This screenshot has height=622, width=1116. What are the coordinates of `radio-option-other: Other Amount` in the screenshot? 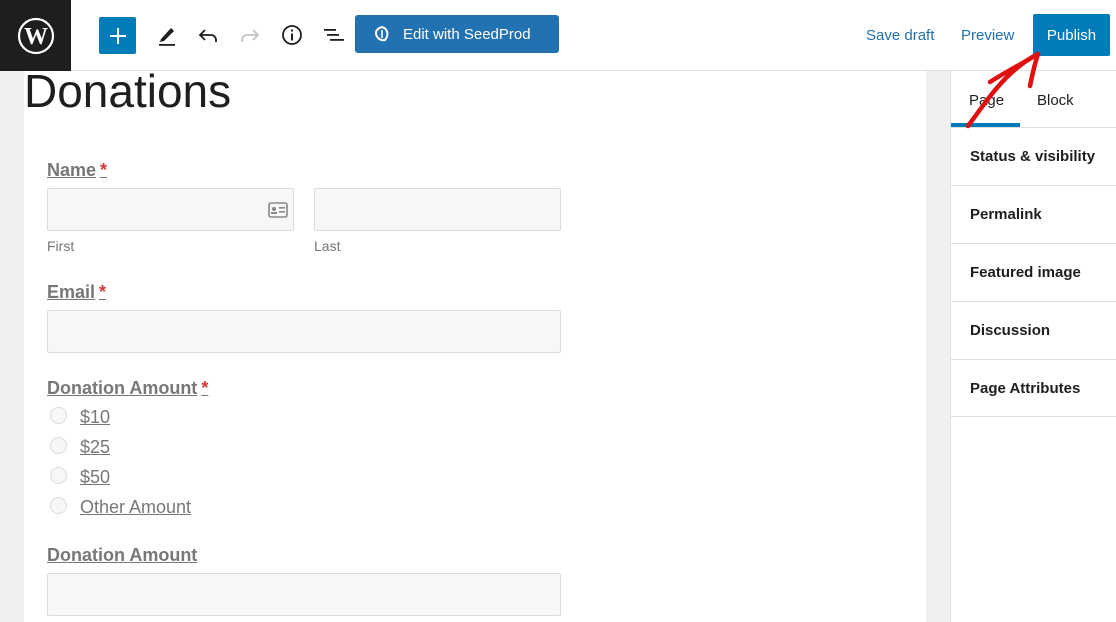 It's located at (135, 507).